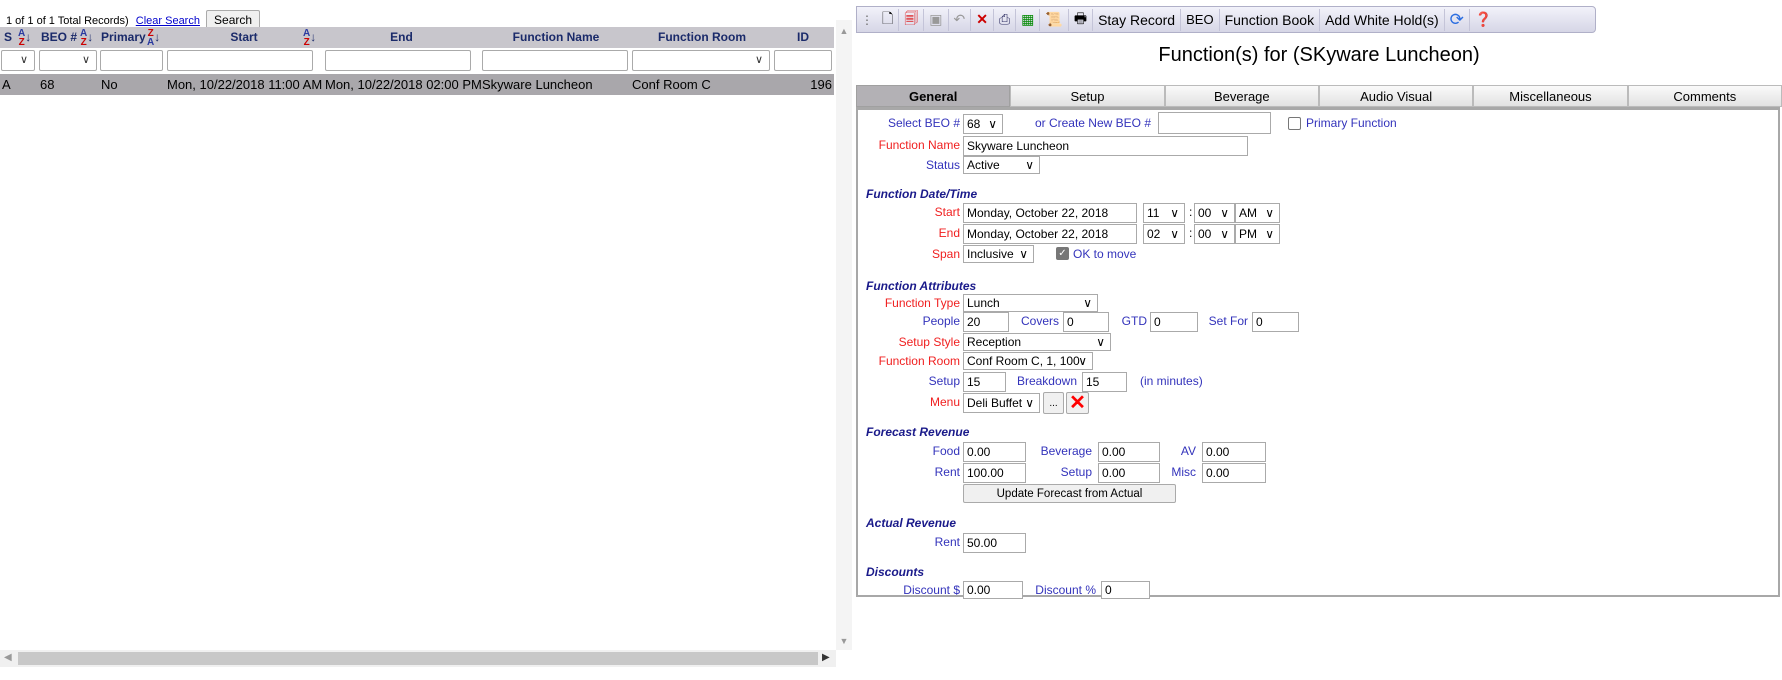  Describe the element at coordinates (1234, 452) in the screenshot. I see `av-input: 0.00` at that location.